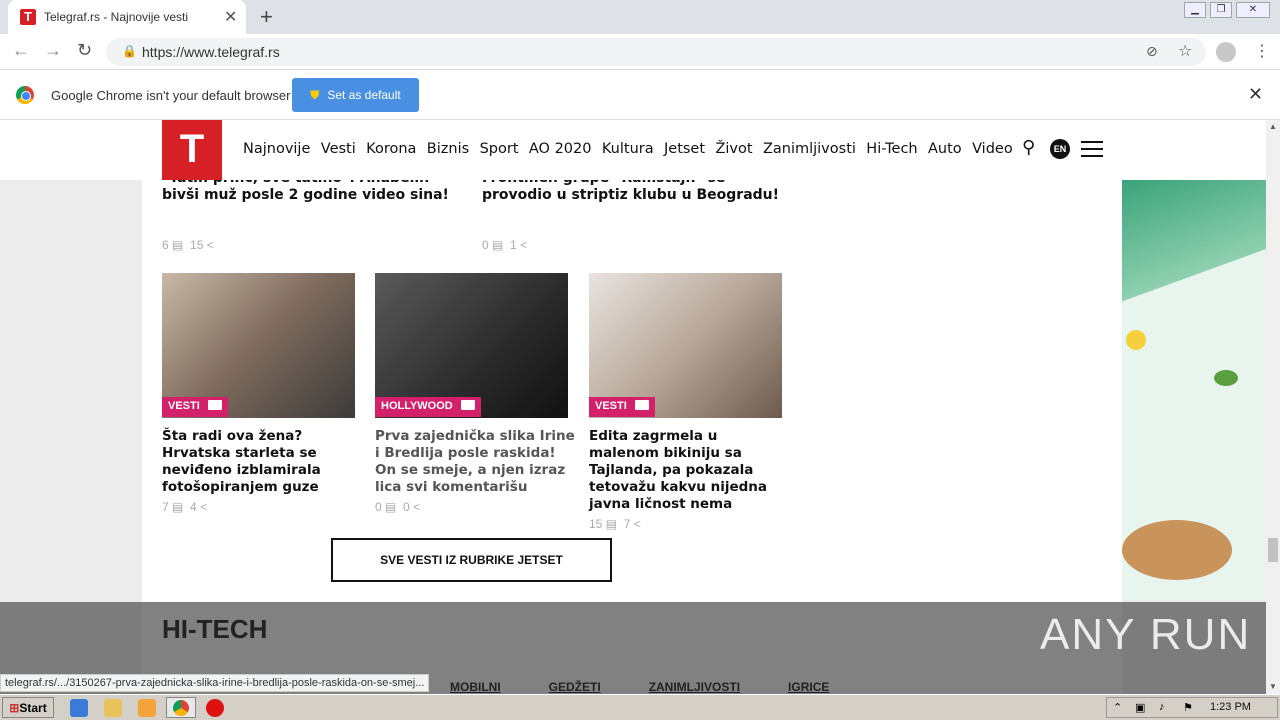  What do you see at coordinates (28, 17) in the screenshot?
I see `telegraf-favicon-icon: T` at bounding box center [28, 17].